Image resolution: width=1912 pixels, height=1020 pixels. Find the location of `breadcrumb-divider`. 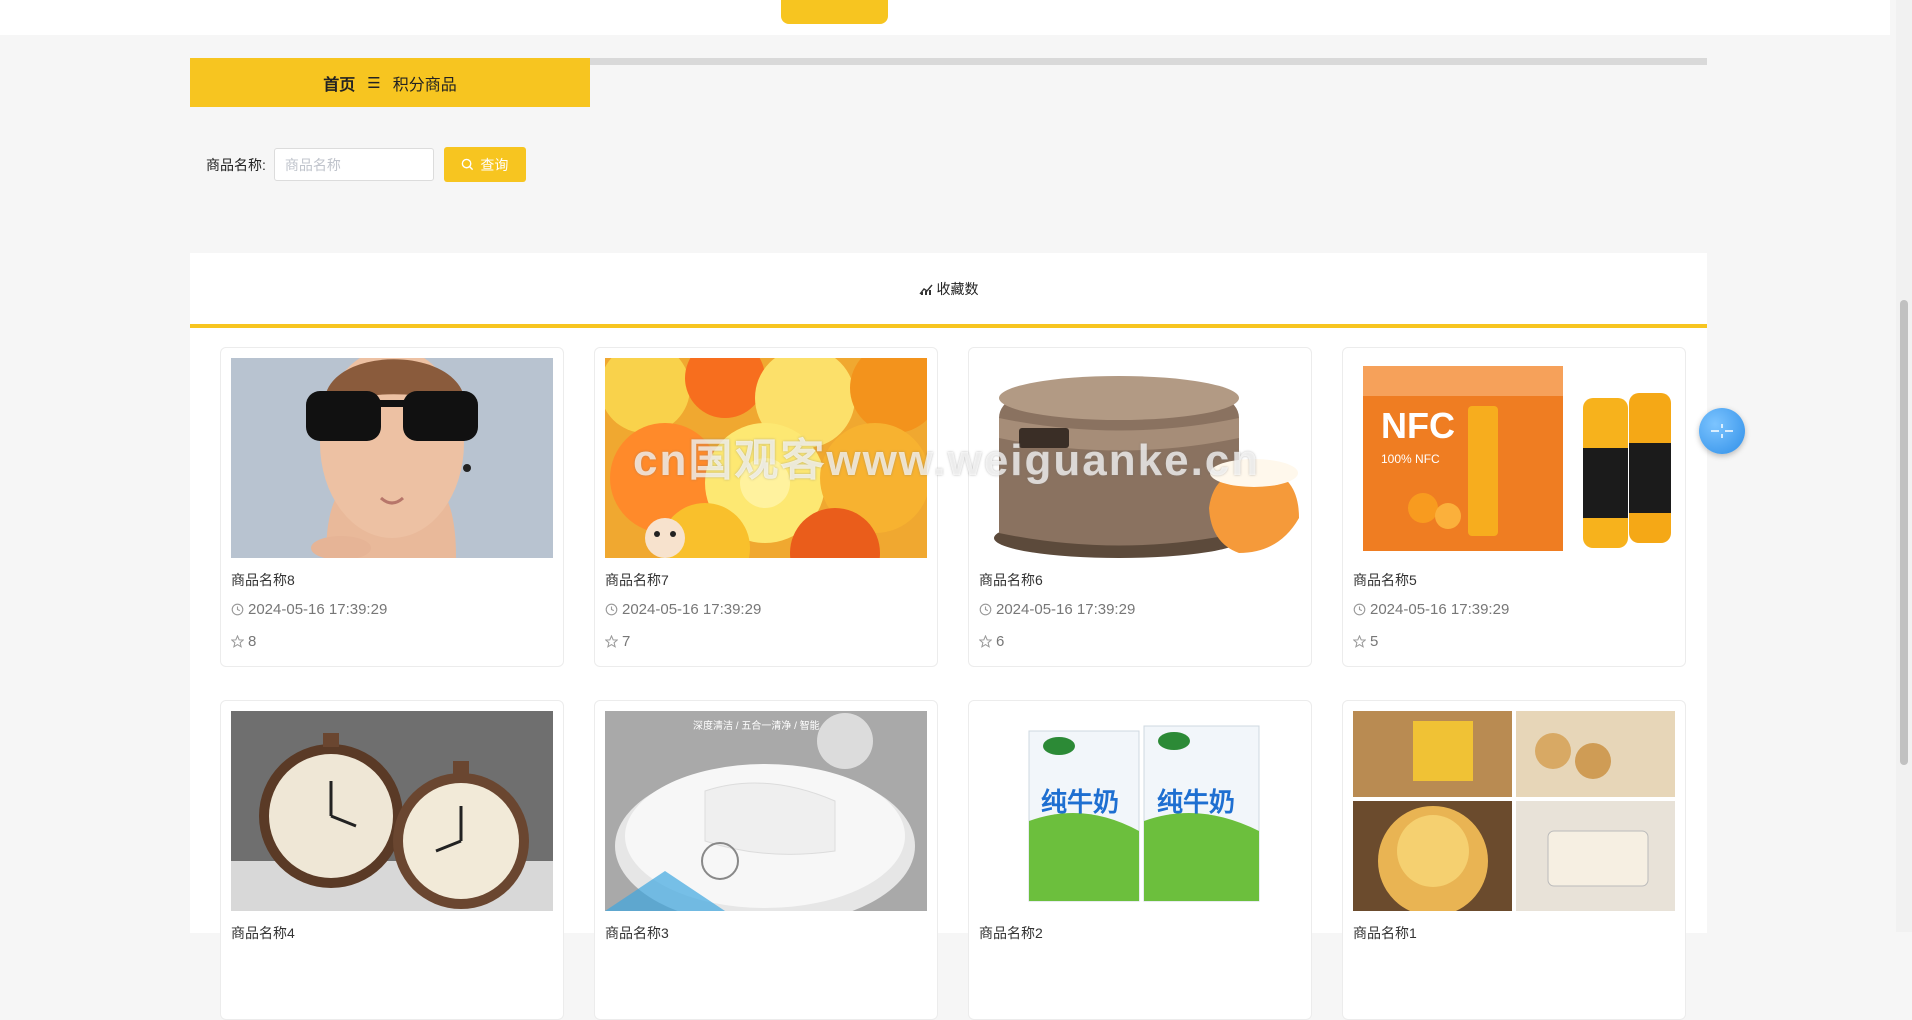

breadcrumb-divider is located at coordinates (1148, 61).